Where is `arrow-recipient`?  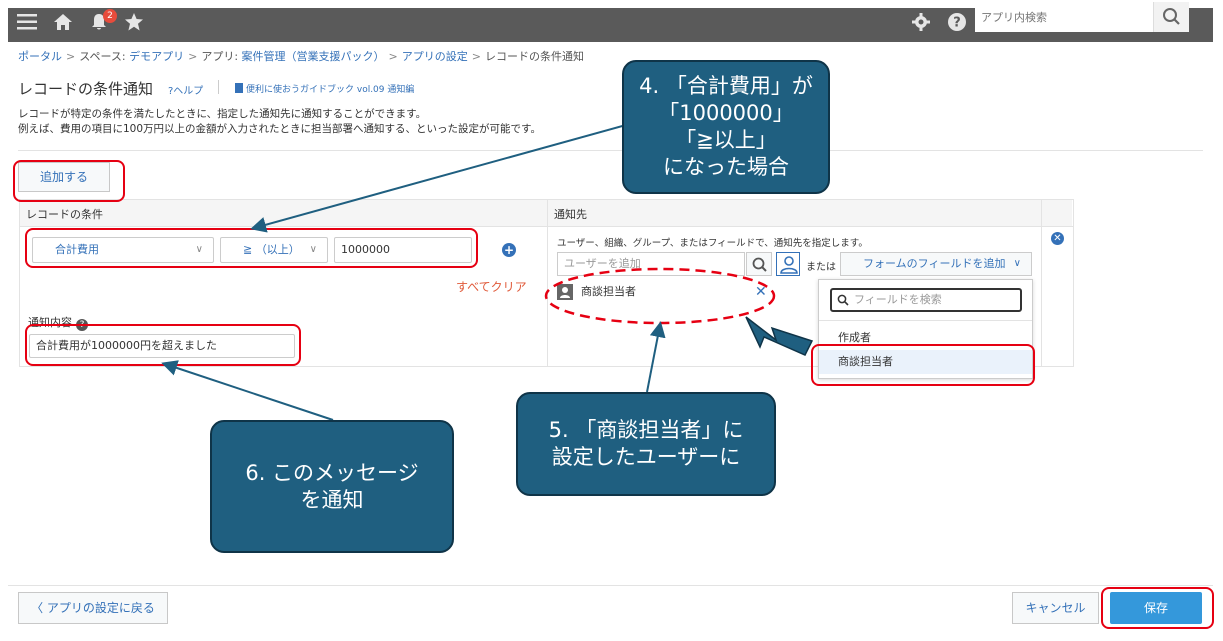 arrow-recipient is located at coordinates (656, 357).